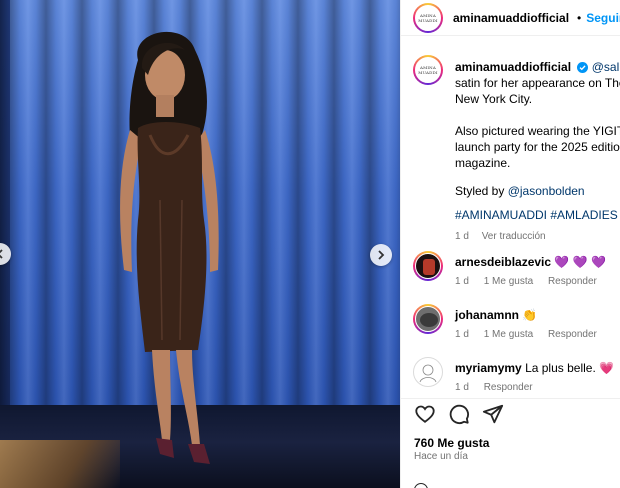 The height and width of the screenshot is (488, 620). Describe the element at coordinates (514, 236) in the screenshot. I see `translate-link: Ver traducción` at that location.